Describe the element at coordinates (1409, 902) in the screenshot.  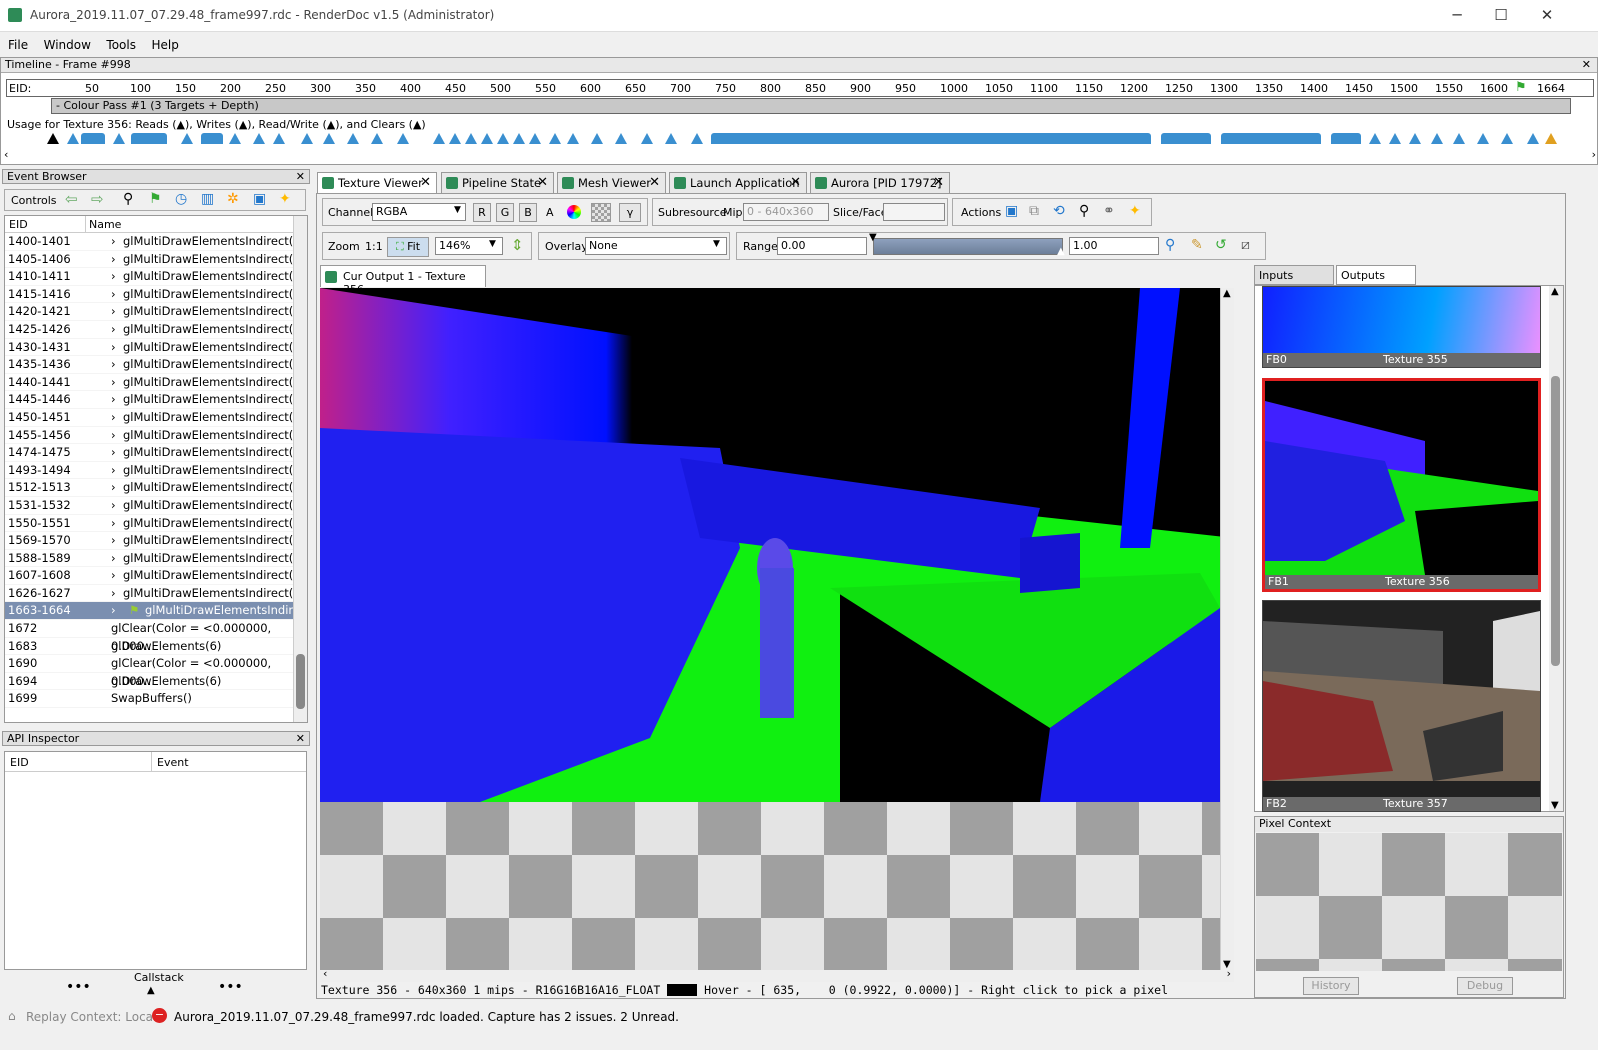
I see `pixel-context-view` at that location.